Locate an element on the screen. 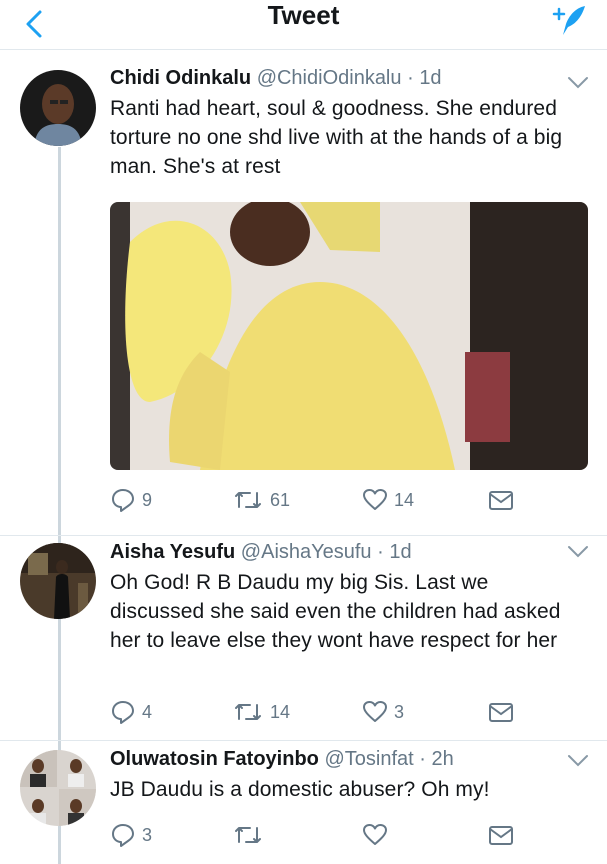 This screenshot has width=607, height=864. tweet-header: Oluwatosin Fatoyinbo @Tosinfat · 2h is located at coordinates (348, 759).